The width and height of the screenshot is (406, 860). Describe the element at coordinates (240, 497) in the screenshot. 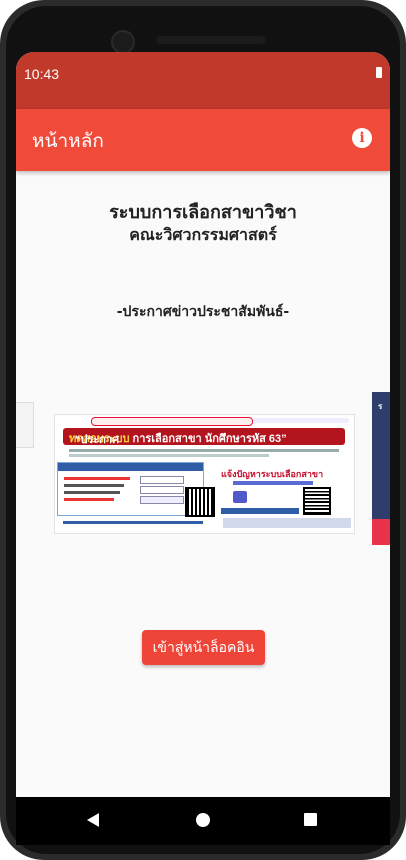

I see `teams-icon` at that location.